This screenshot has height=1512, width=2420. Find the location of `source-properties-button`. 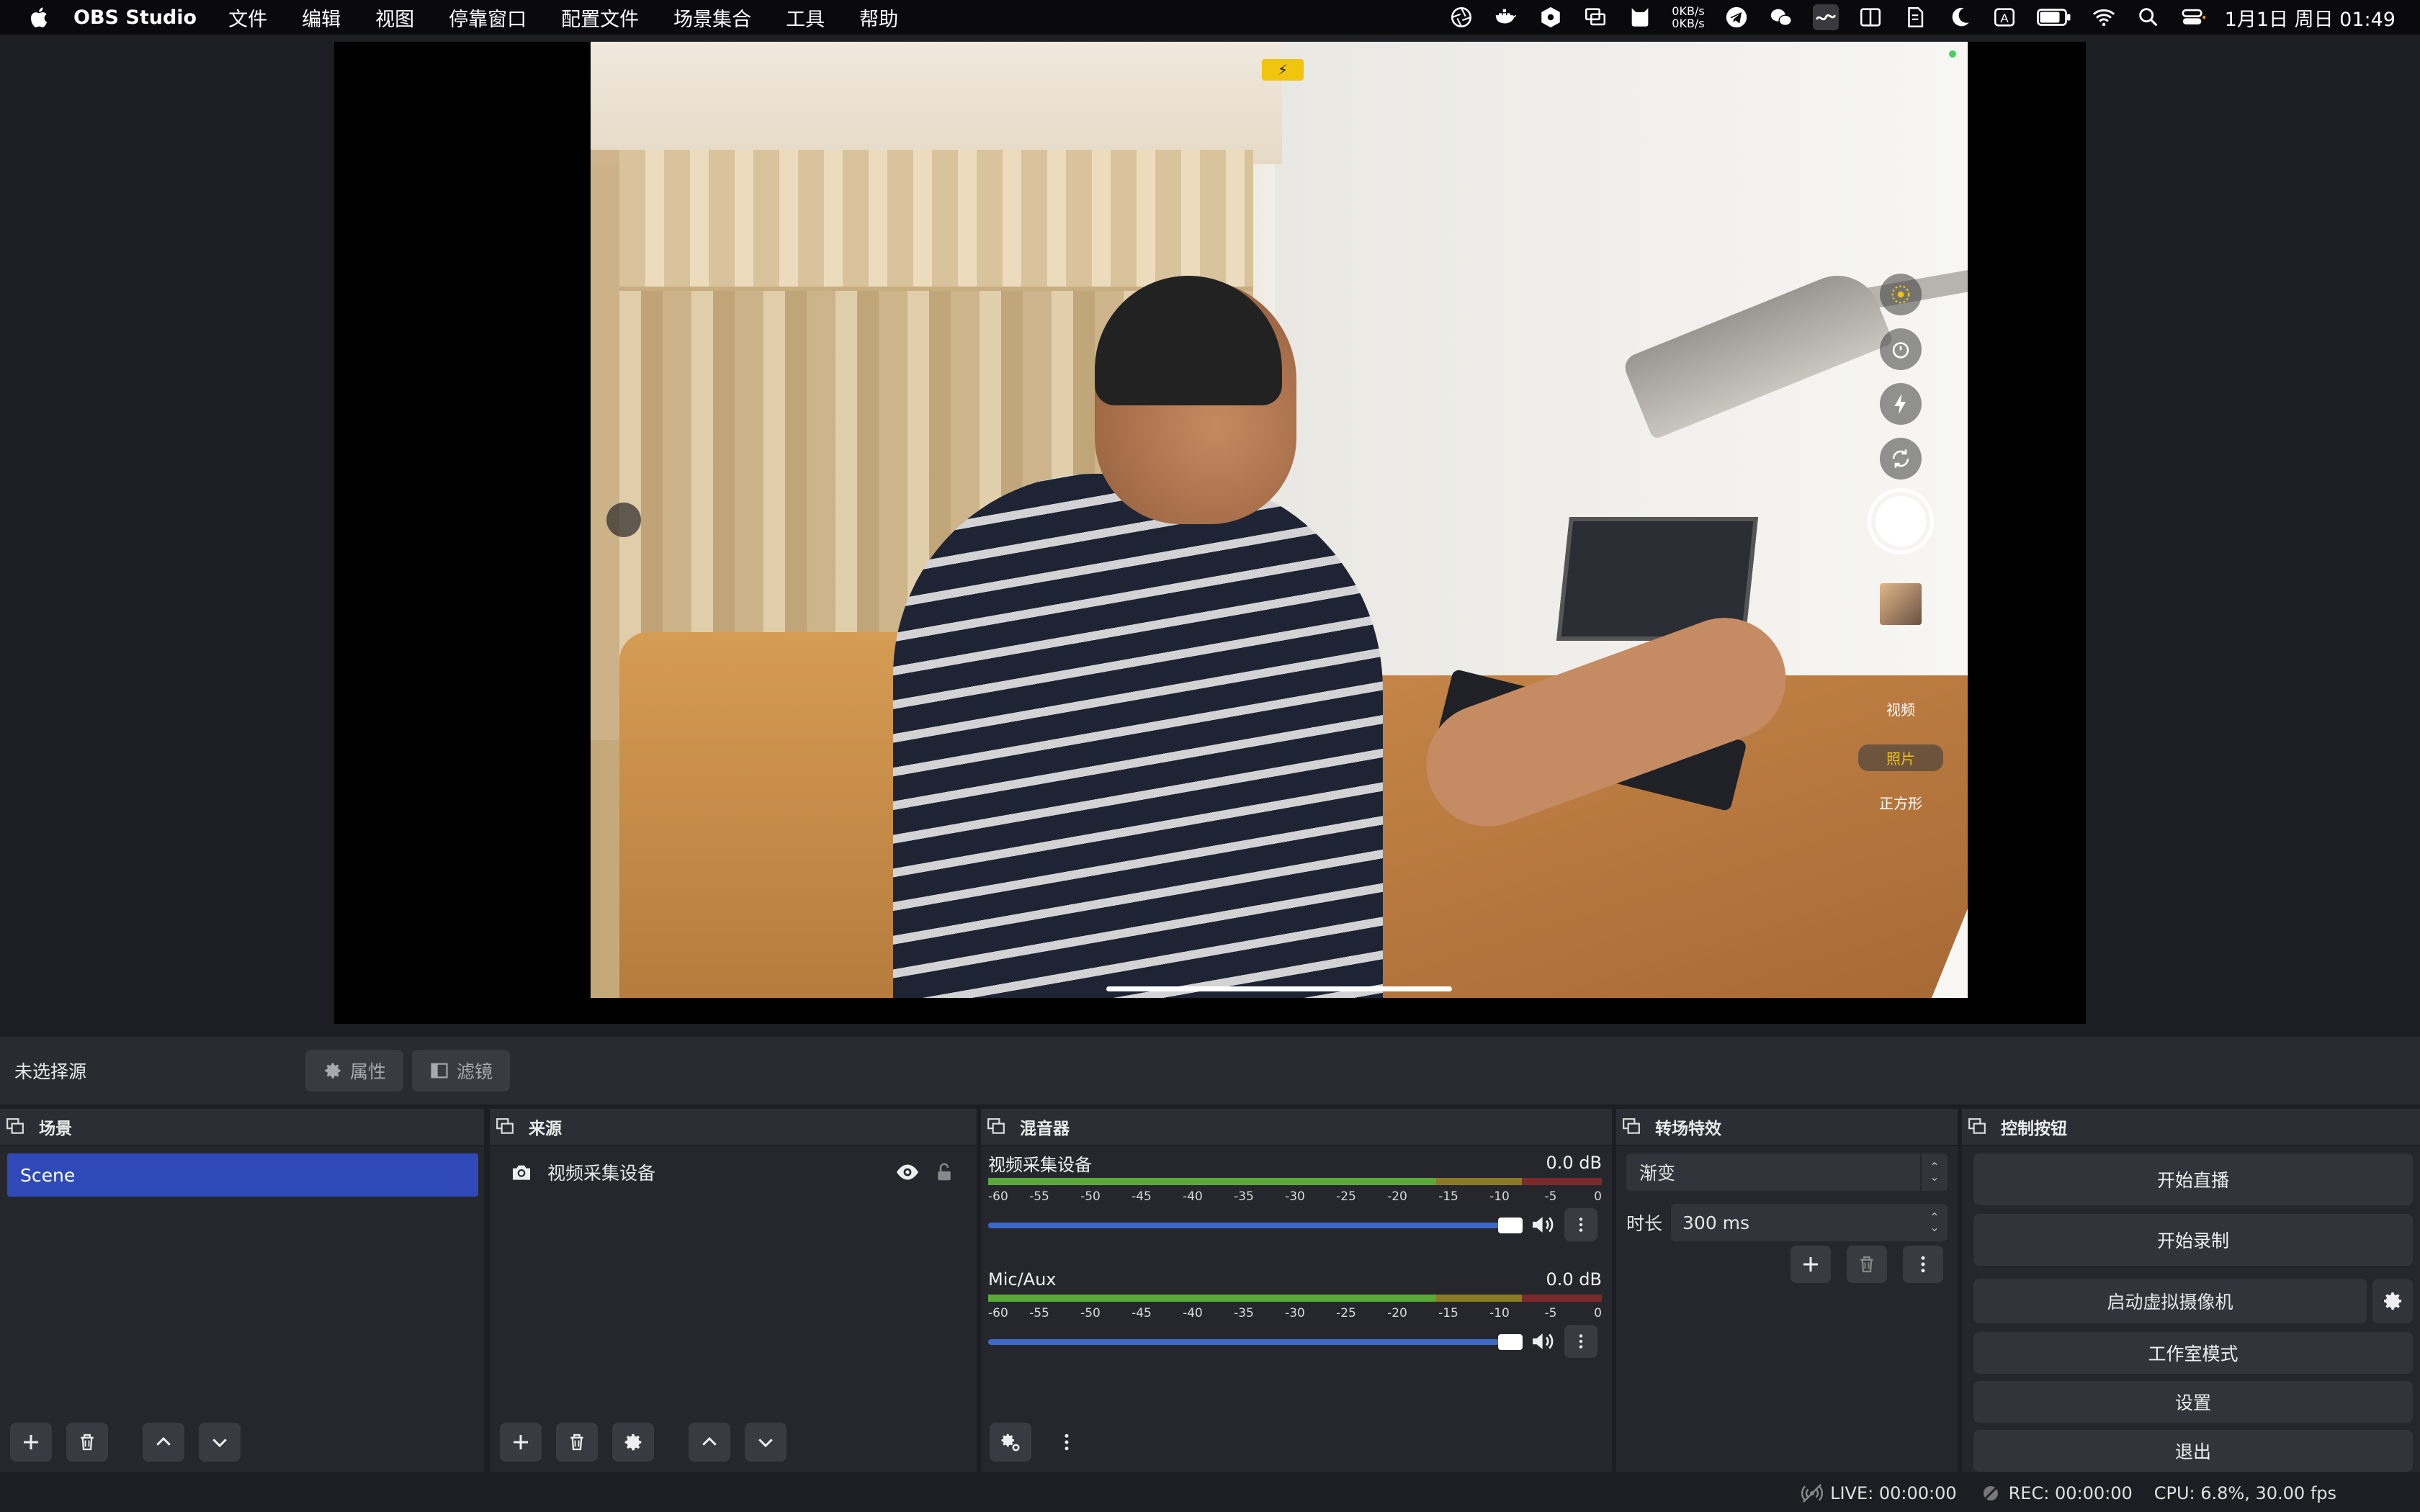

source-properties-button is located at coordinates (633, 1442).